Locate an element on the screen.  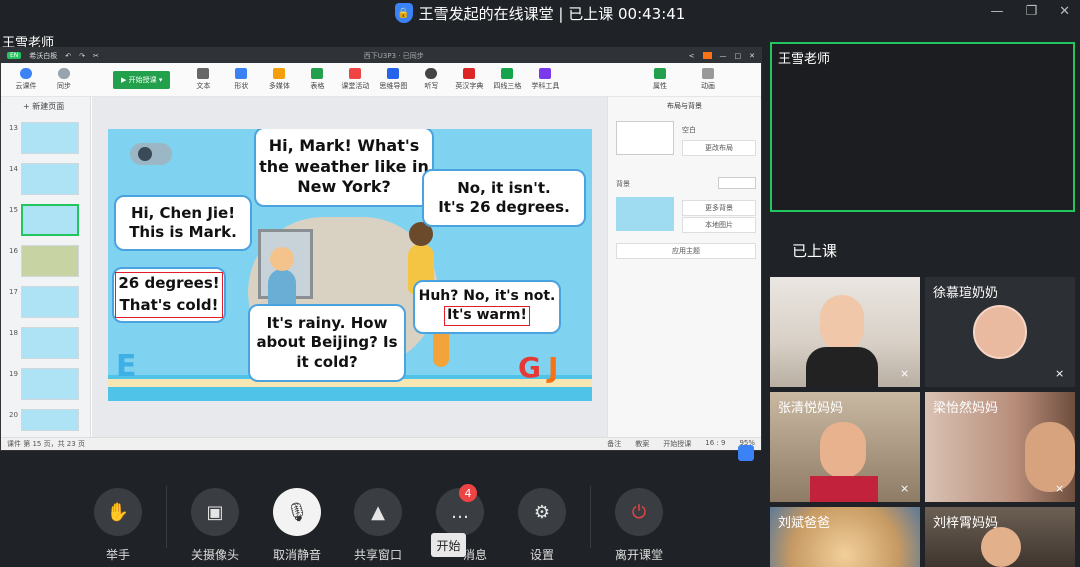
bubble-line: 26 degrees! is located at coordinates (169, 283).